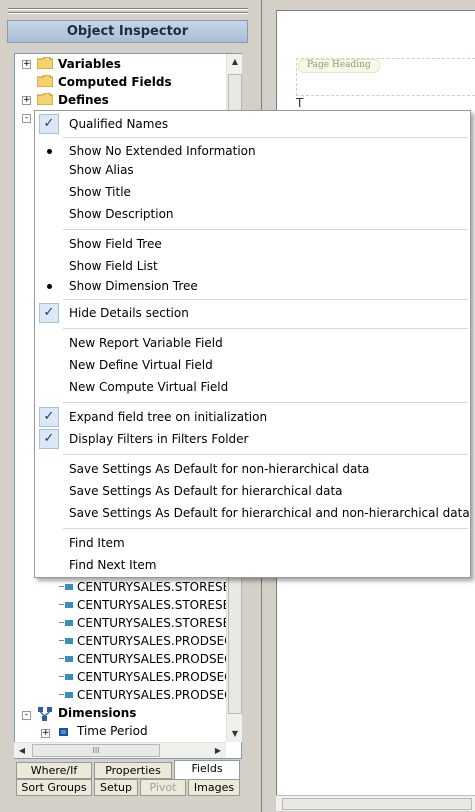 The width and height of the screenshot is (475, 812). What do you see at coordinates (252, 387) in the screenshot?
I see `menu-item-new-compute-virtual-field: New Compute Virtual Field` at bounding box center [252, 387].